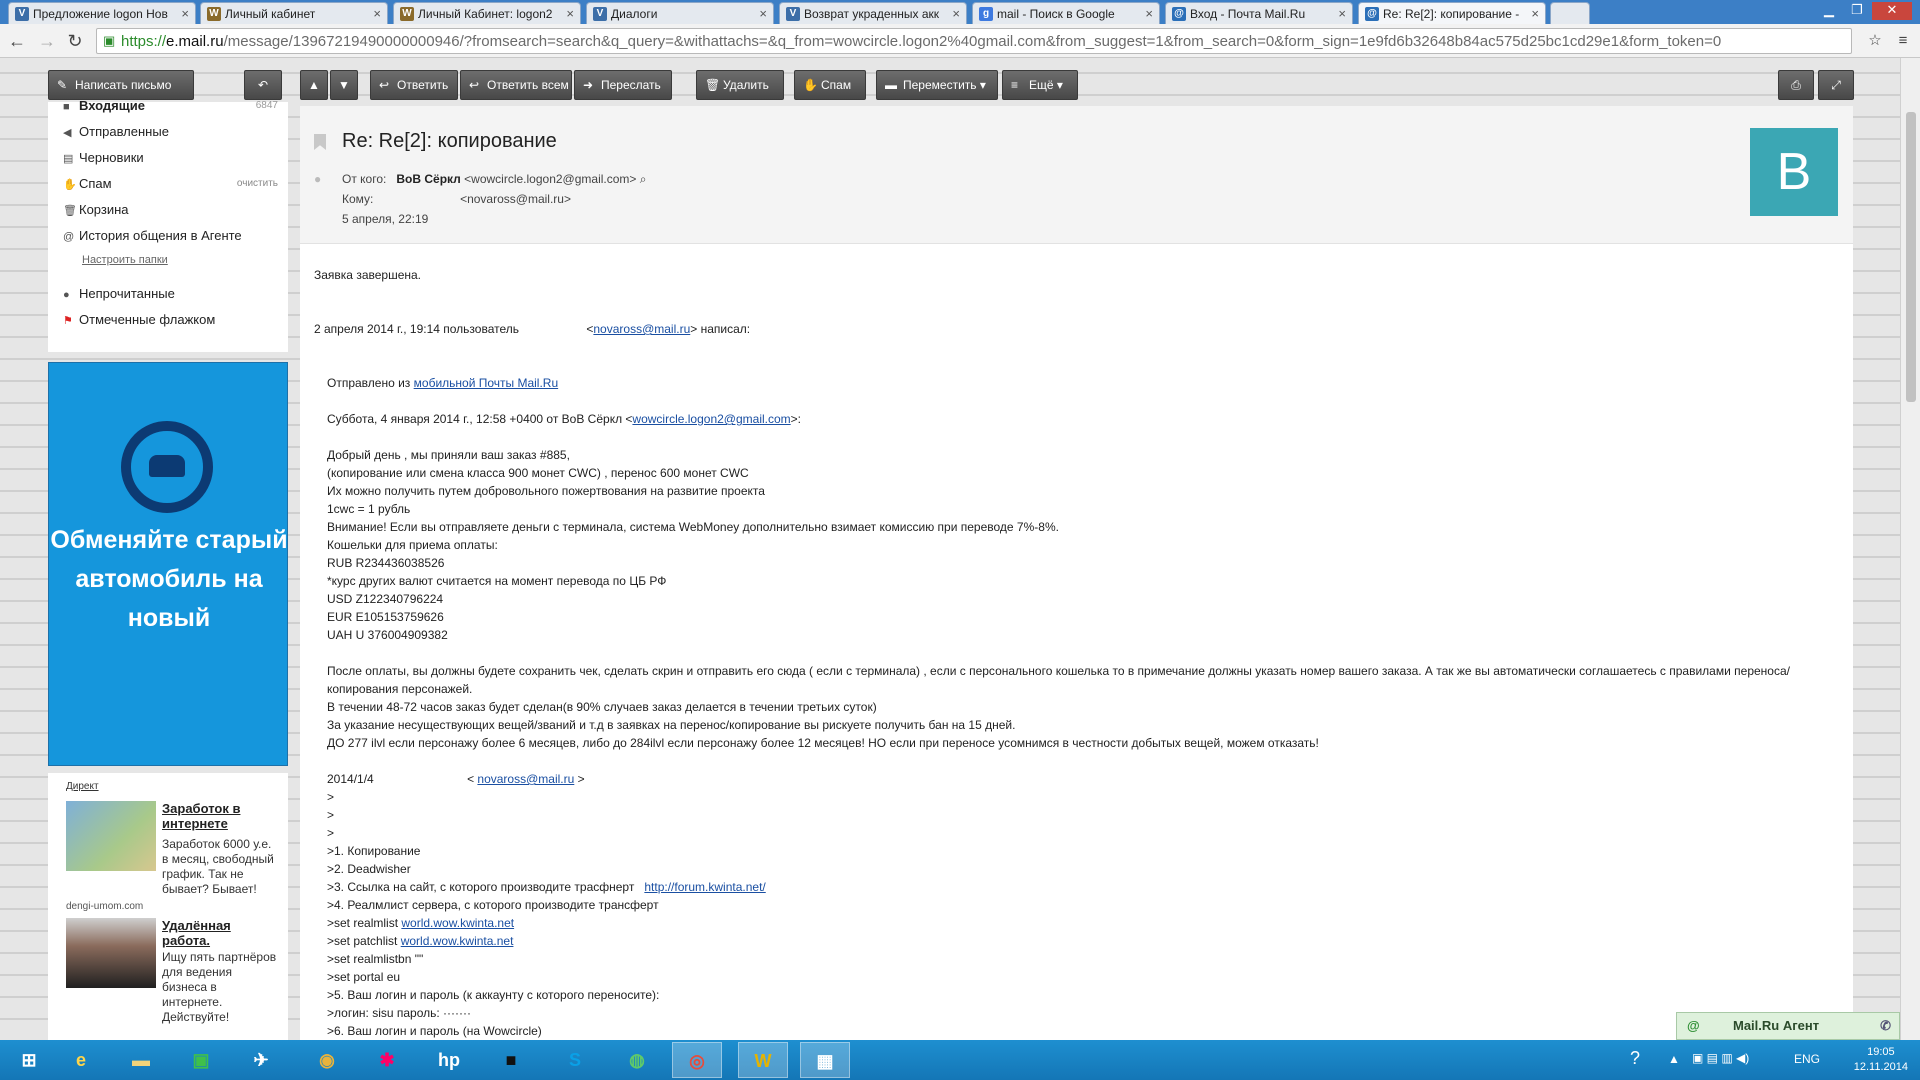 This screenshot has height=1080, width=1920. Describe the element at coordinates (457, 923) in the screenshot. I see `realmlist-link: world.wow.kwinta.net` at that location.